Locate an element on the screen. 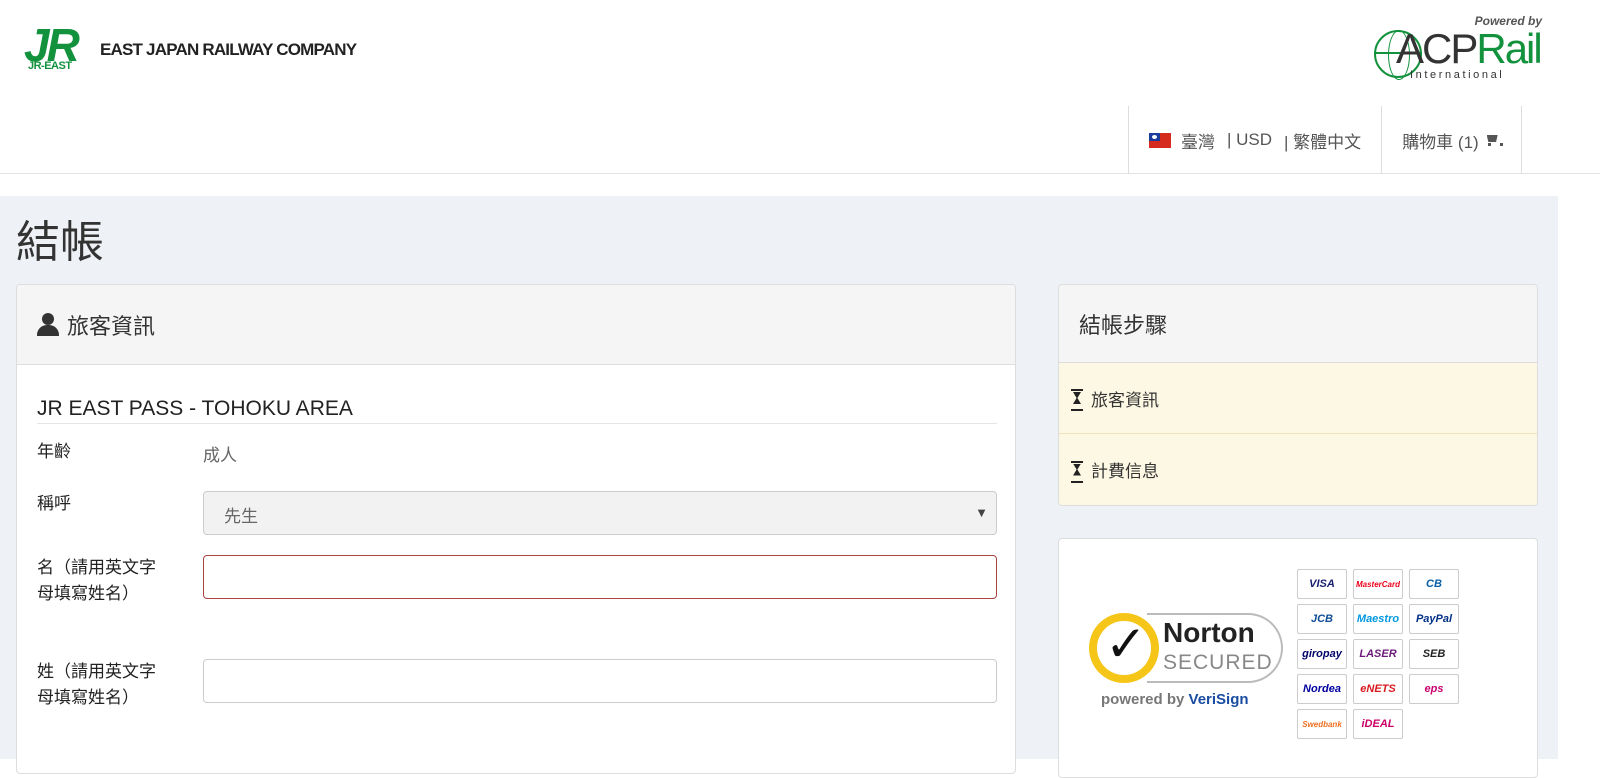 The width and height of the screenshot is (1600, 778). cb-logo-icon: CB is located at coordinates (1434, 584).